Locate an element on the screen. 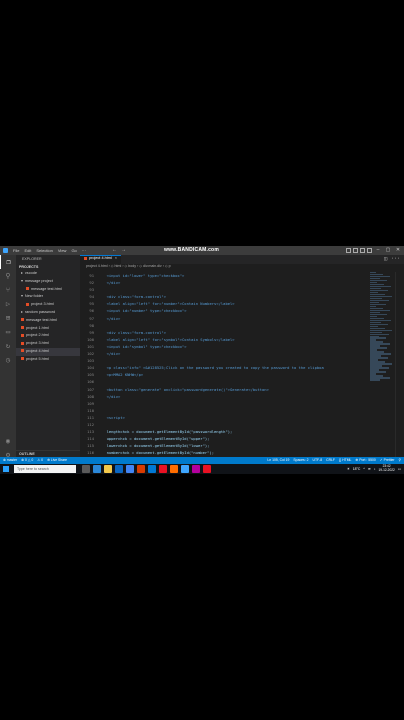 This screenshot has width=404, height=720. status-item: ⚠ 0 is located at coordinates (40, 460).